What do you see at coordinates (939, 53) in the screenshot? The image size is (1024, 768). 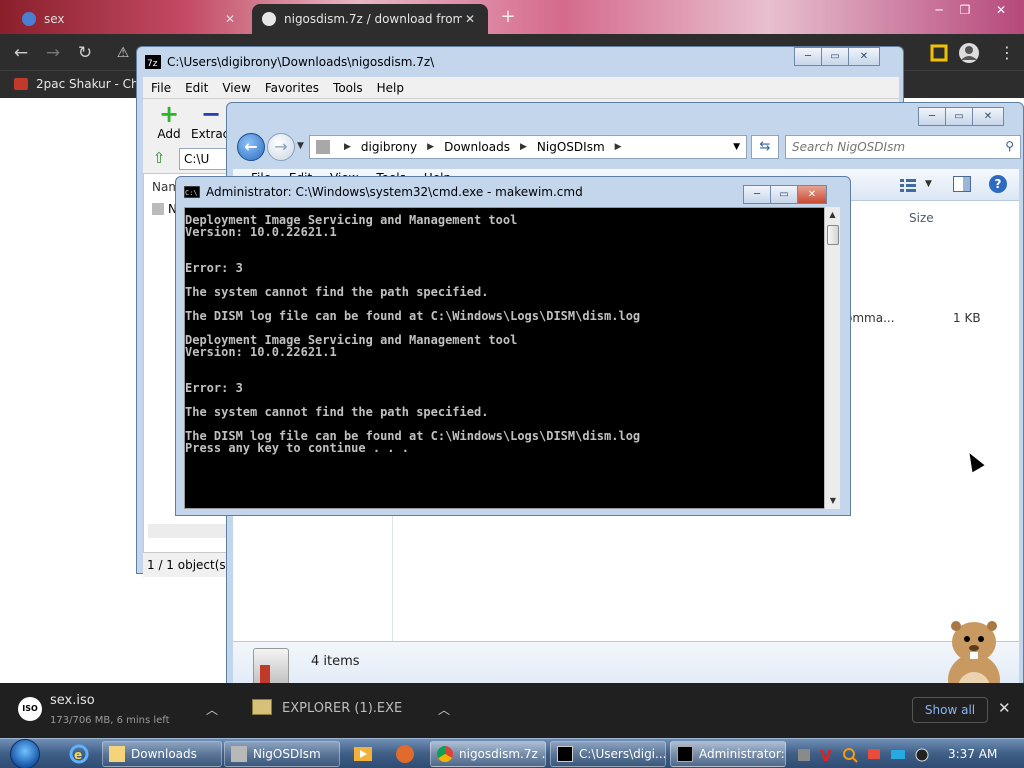 I see `extension-icon` at bounding box center [939, 53].